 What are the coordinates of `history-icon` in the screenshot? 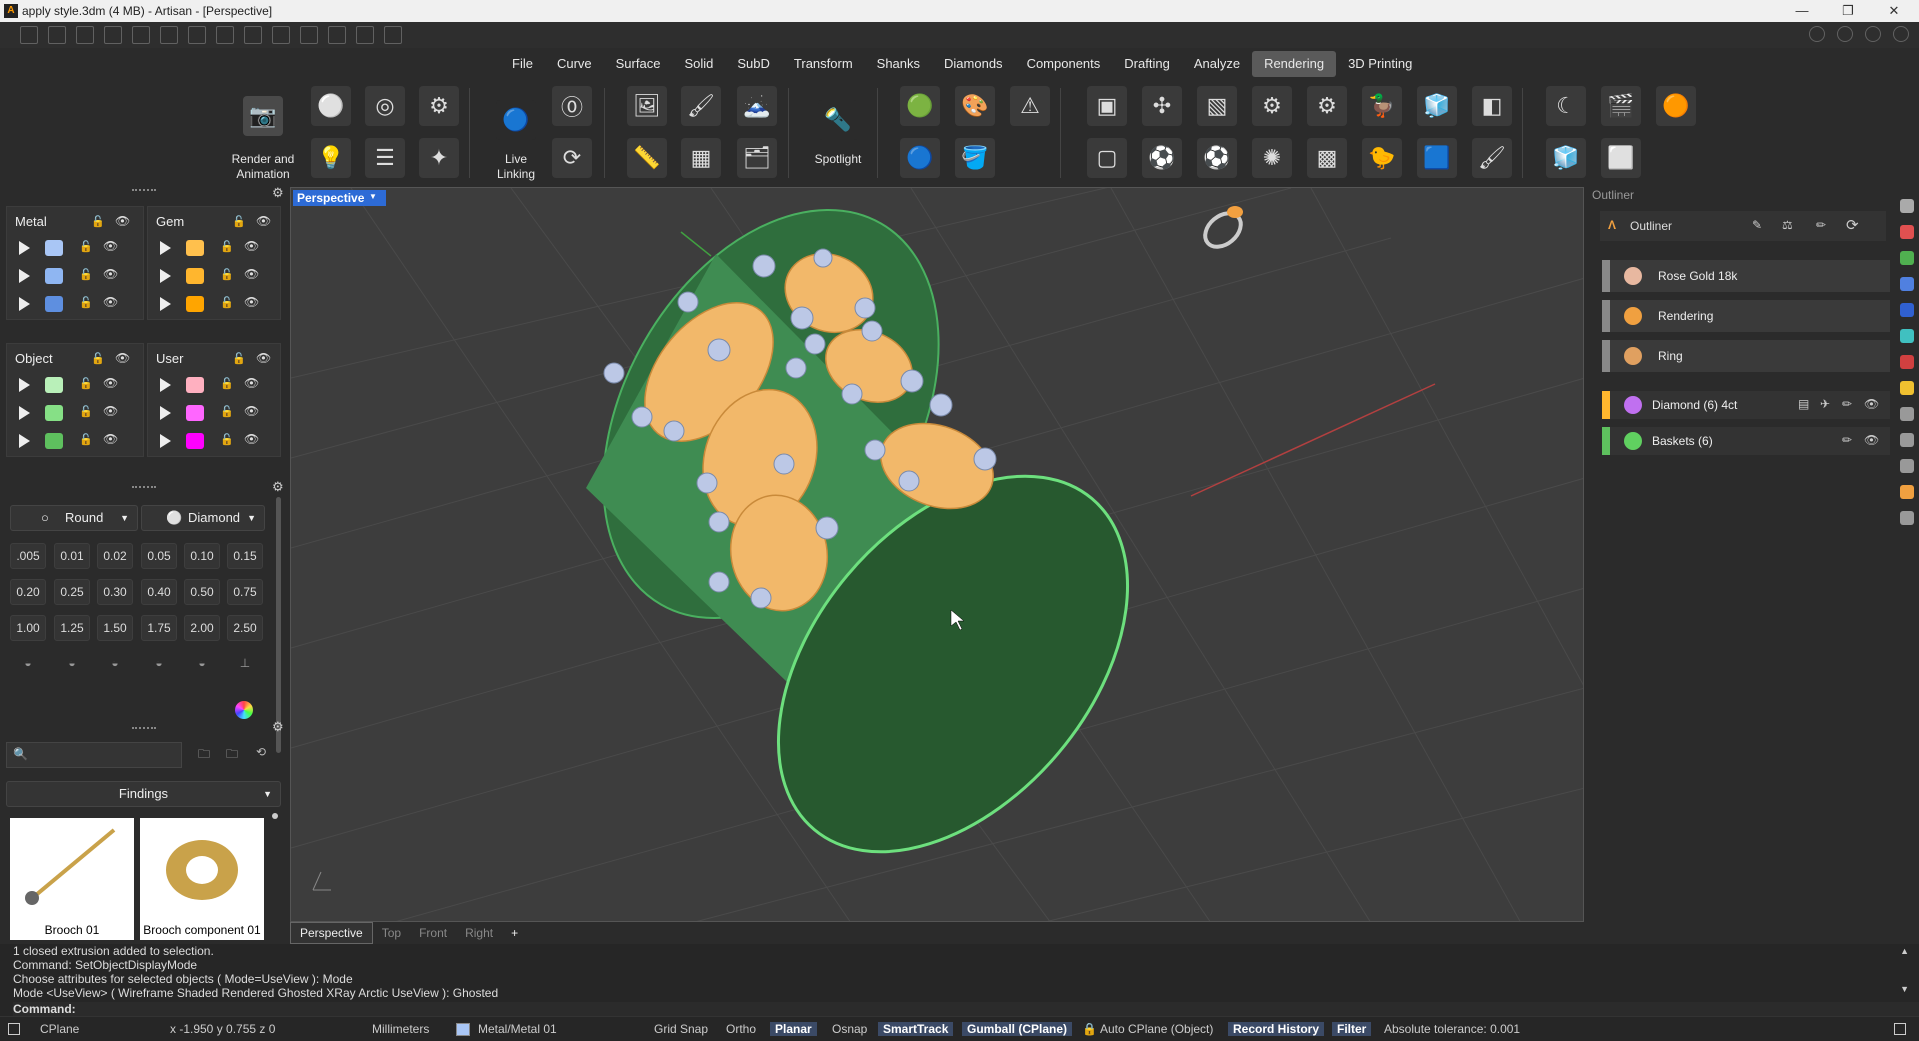 It's located at (1907, 414).